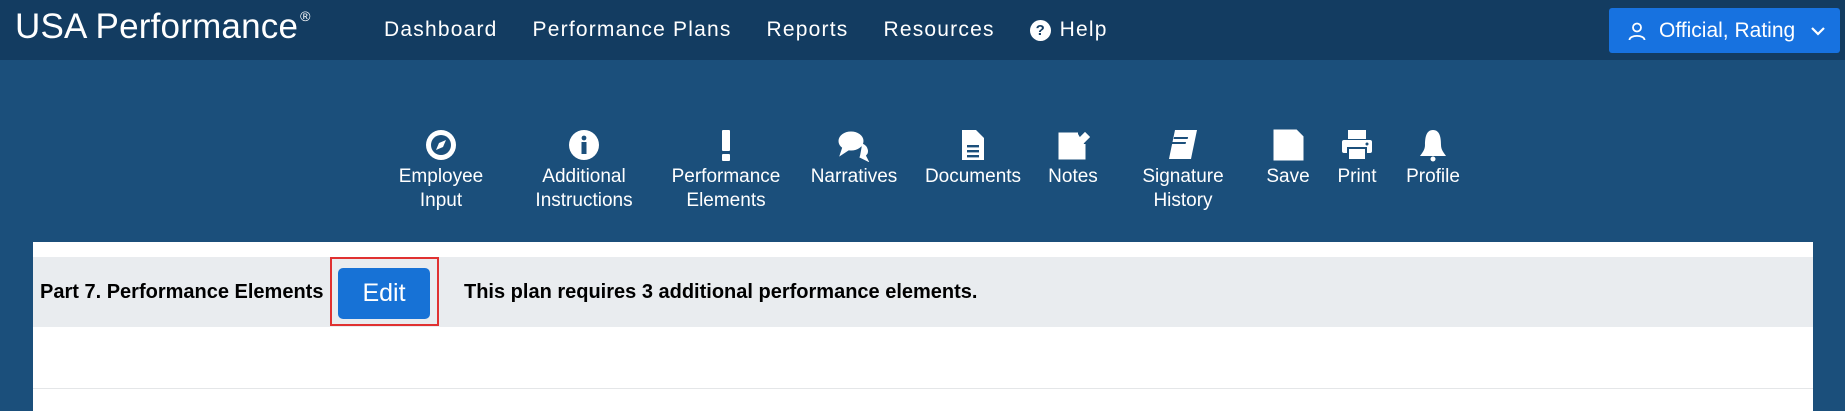 The height and width of the screenshot is (411, 1845). I want to click on registered-mark: ®, so click(305, 16).